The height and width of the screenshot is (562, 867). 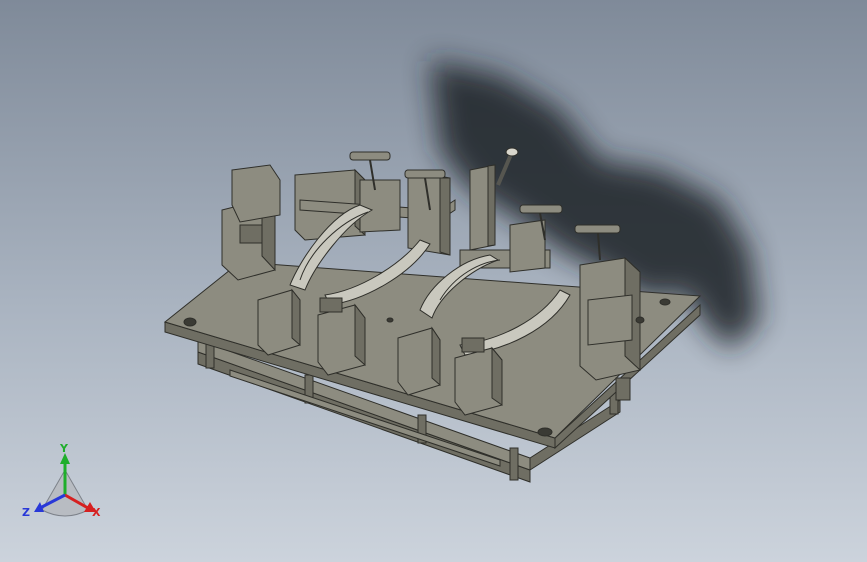 What do you see at coordinates (64, 448) in the screenshot?
I see `y-axis-label: Y` at bounding box center [64, 448].